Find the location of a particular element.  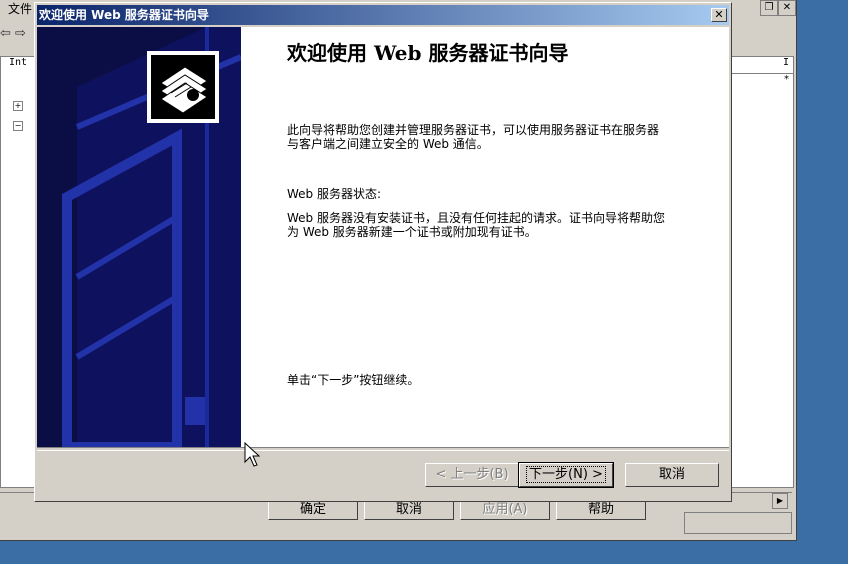

list-header: I is located at coordinates (762, 65).